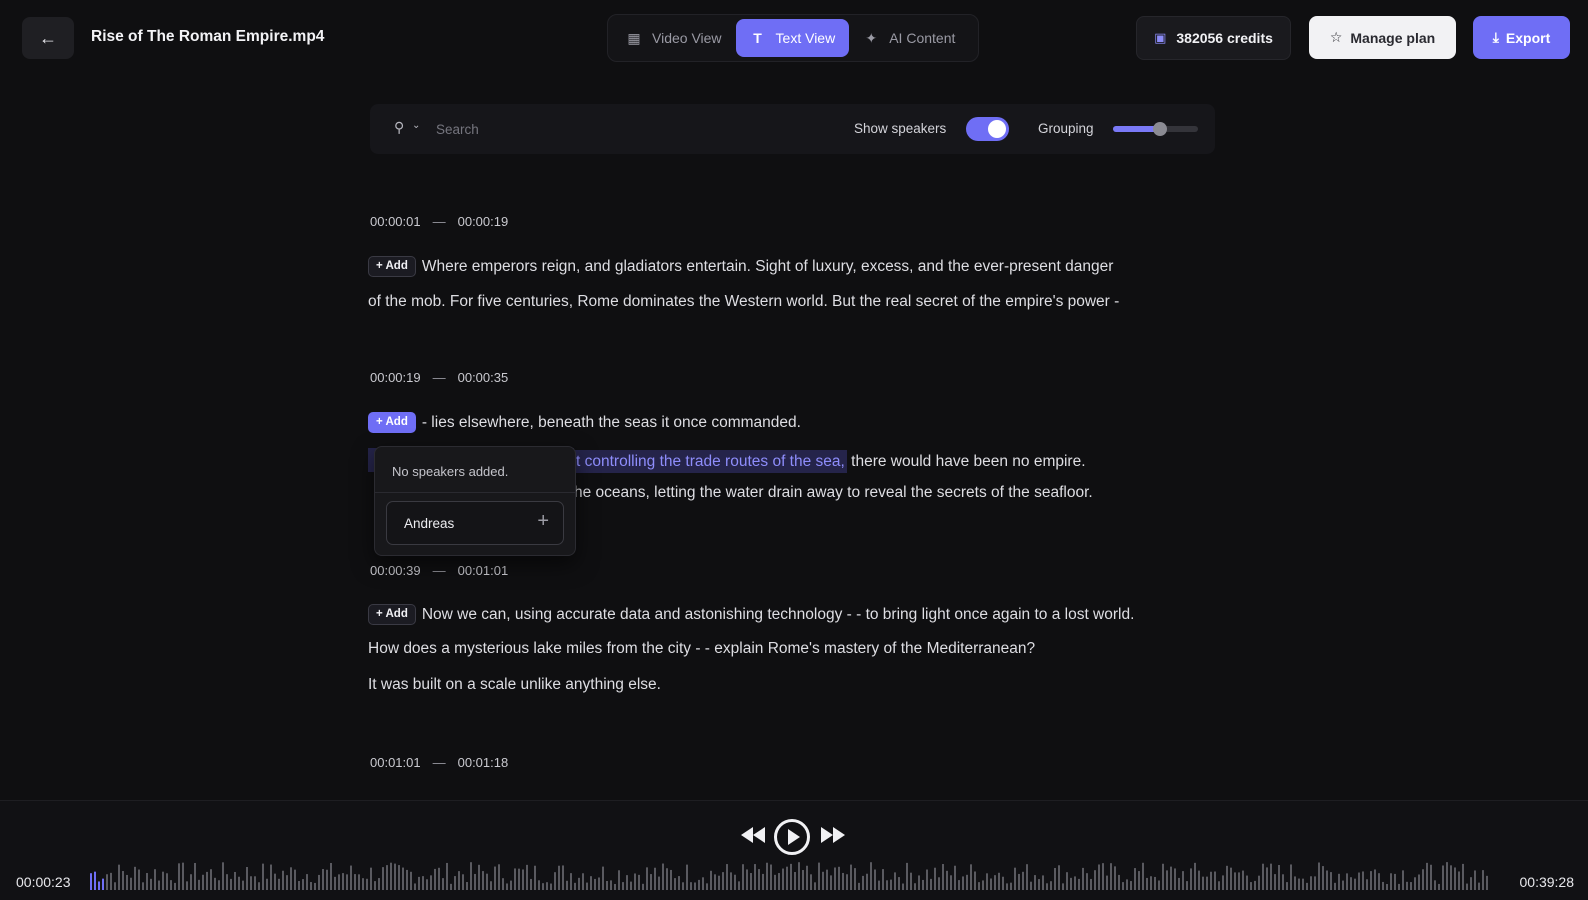 This screenshot has height=900, width=1588. Describe the element at coordinates (483, 377) in the screenshot. I see `end-time: 00:00:35` at that location.